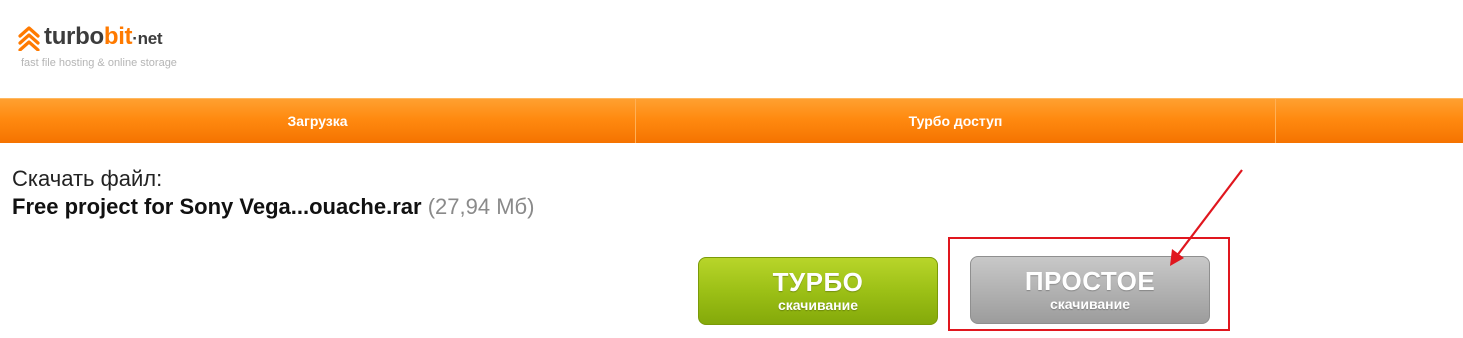 This screenshot has height=338, width=1463. What do you see at coordinates (318, 121) in the screenshot?
I see `nav-item-upload: Загрузка` at bounding box center [318, 121].